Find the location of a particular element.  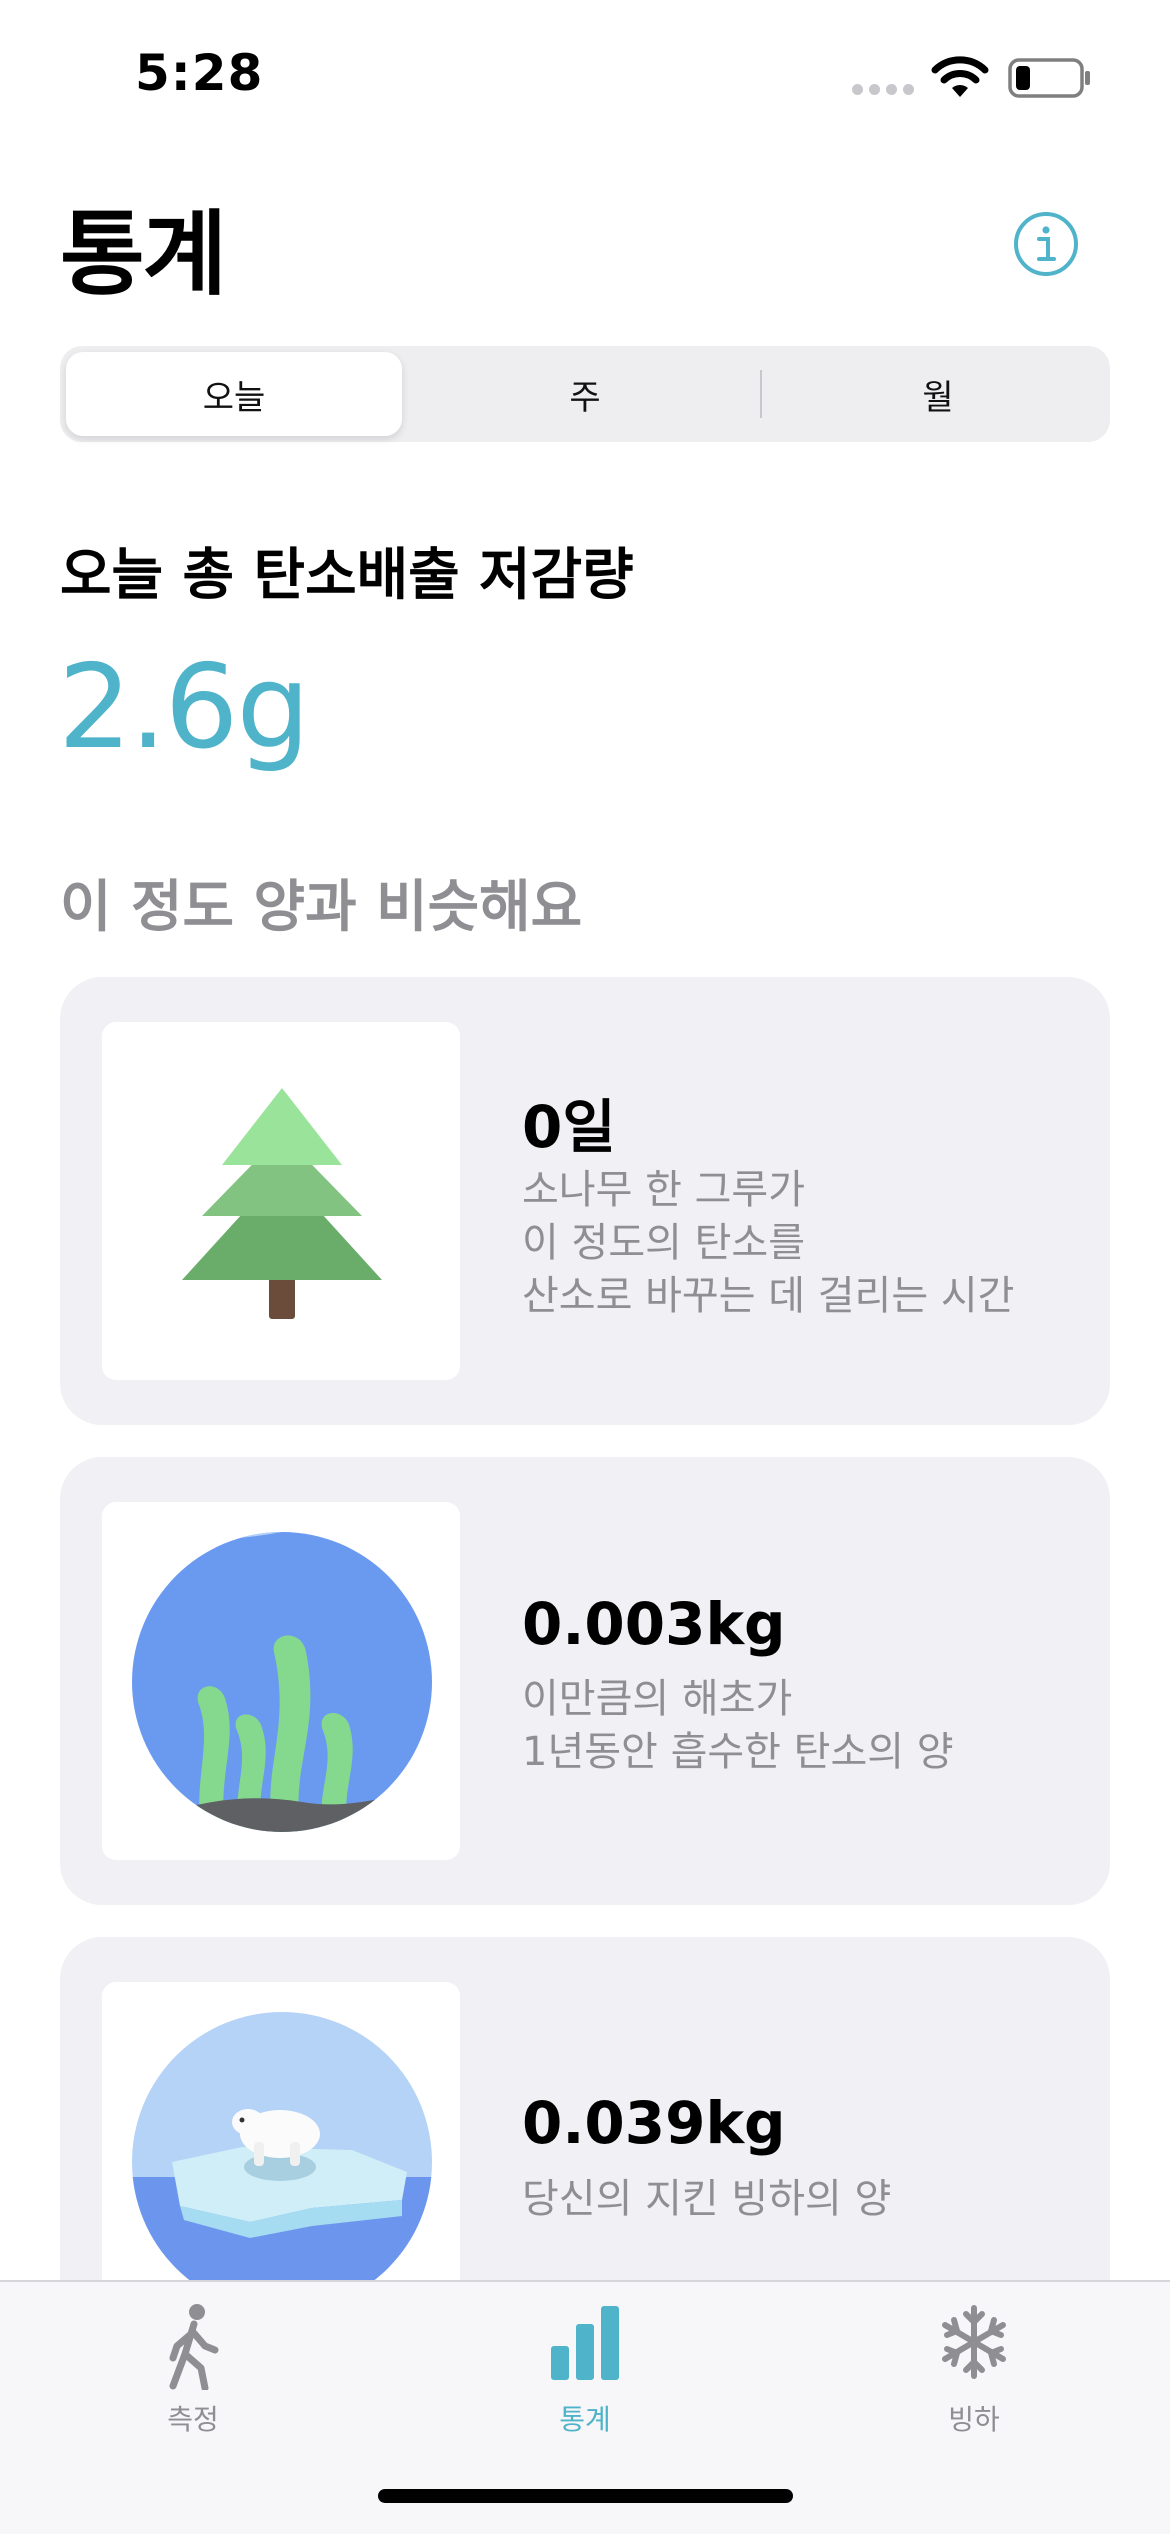

tab-glacier-label: 빙하 is located at coordinates (974, 2419).